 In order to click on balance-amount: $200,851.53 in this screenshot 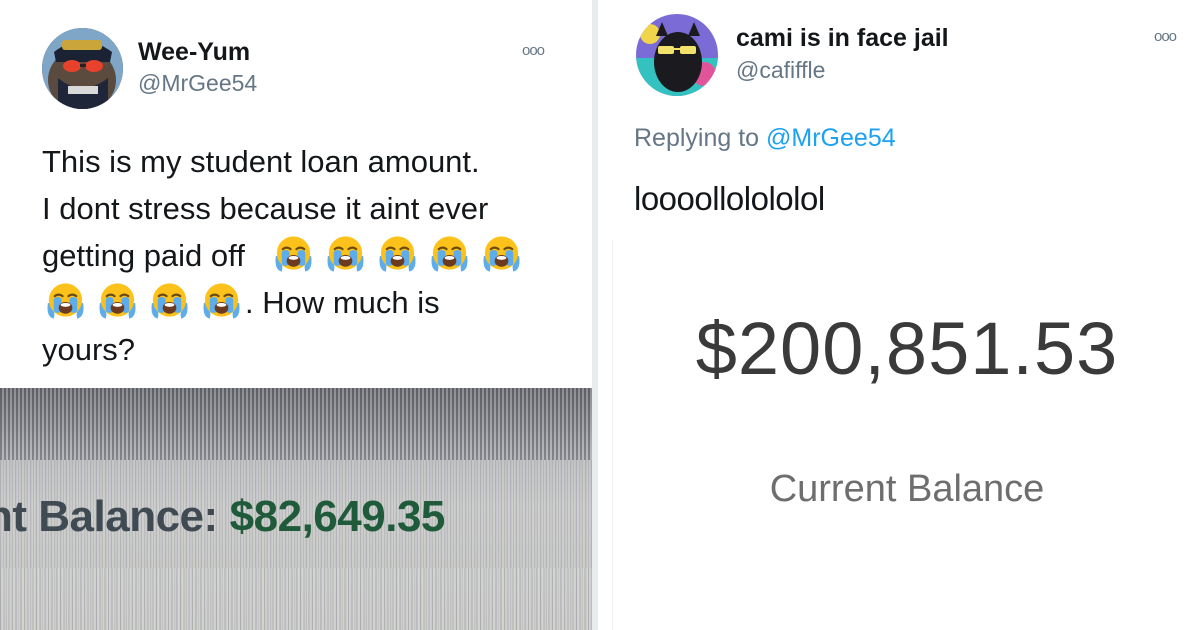, I will do `click(907, 348)`.